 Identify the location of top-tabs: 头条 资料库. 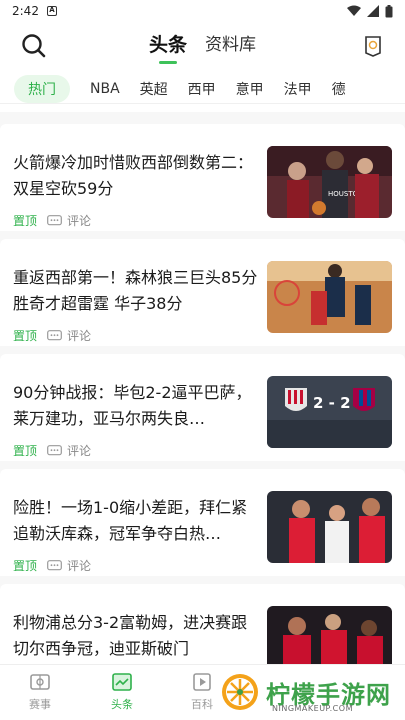
(202, 47).